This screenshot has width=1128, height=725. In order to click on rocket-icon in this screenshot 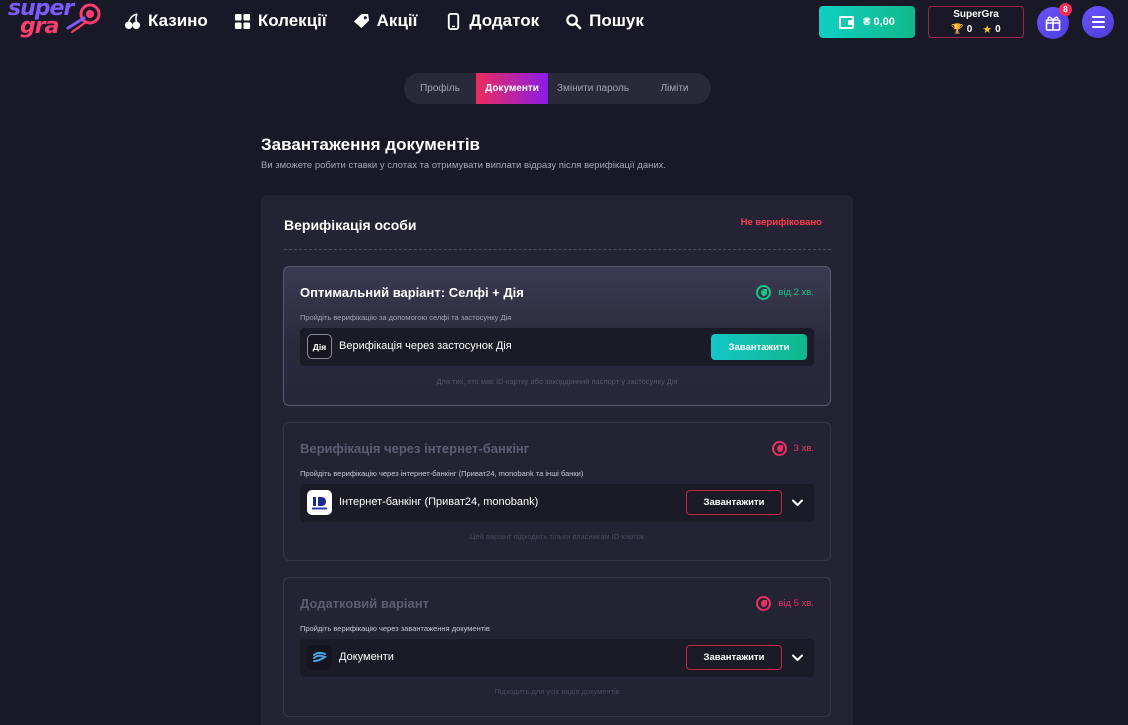, I will do `click(83, 18)`.